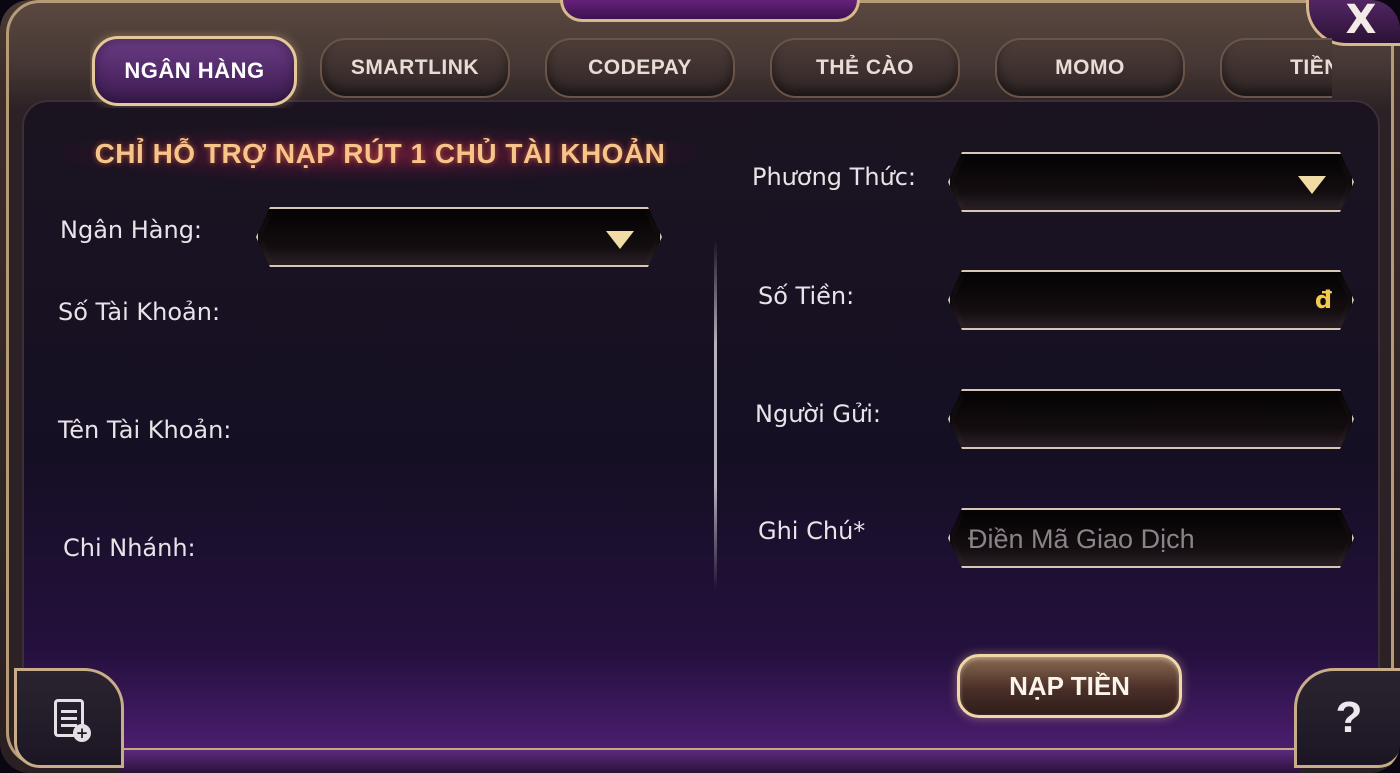  I want to click on notice-text: CHỈ HỖ TRỢ NẠP RÚT 1 CHỦ TÀI KHOẢN, so click(380, 153).